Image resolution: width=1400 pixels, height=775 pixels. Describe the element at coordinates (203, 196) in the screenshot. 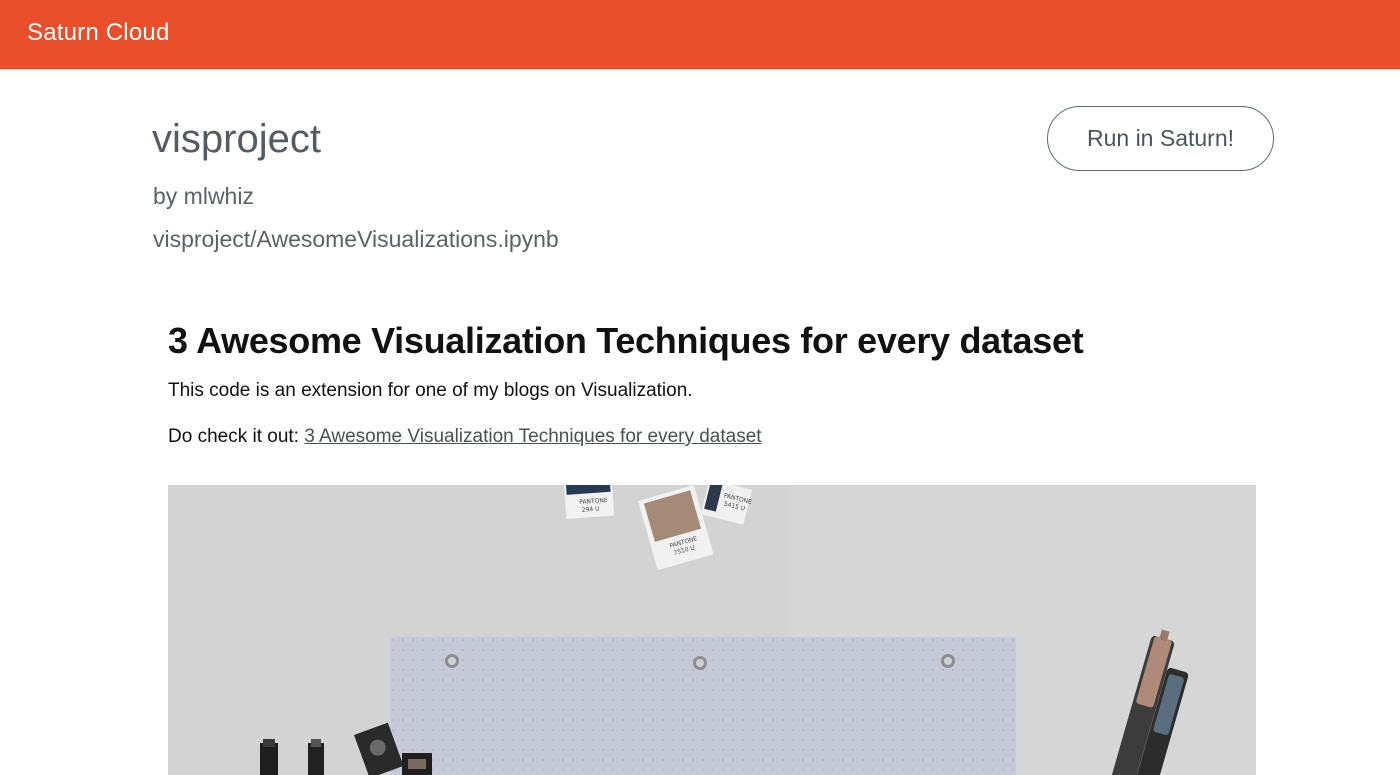

I see `project-author: by mlwhiz` at that location.